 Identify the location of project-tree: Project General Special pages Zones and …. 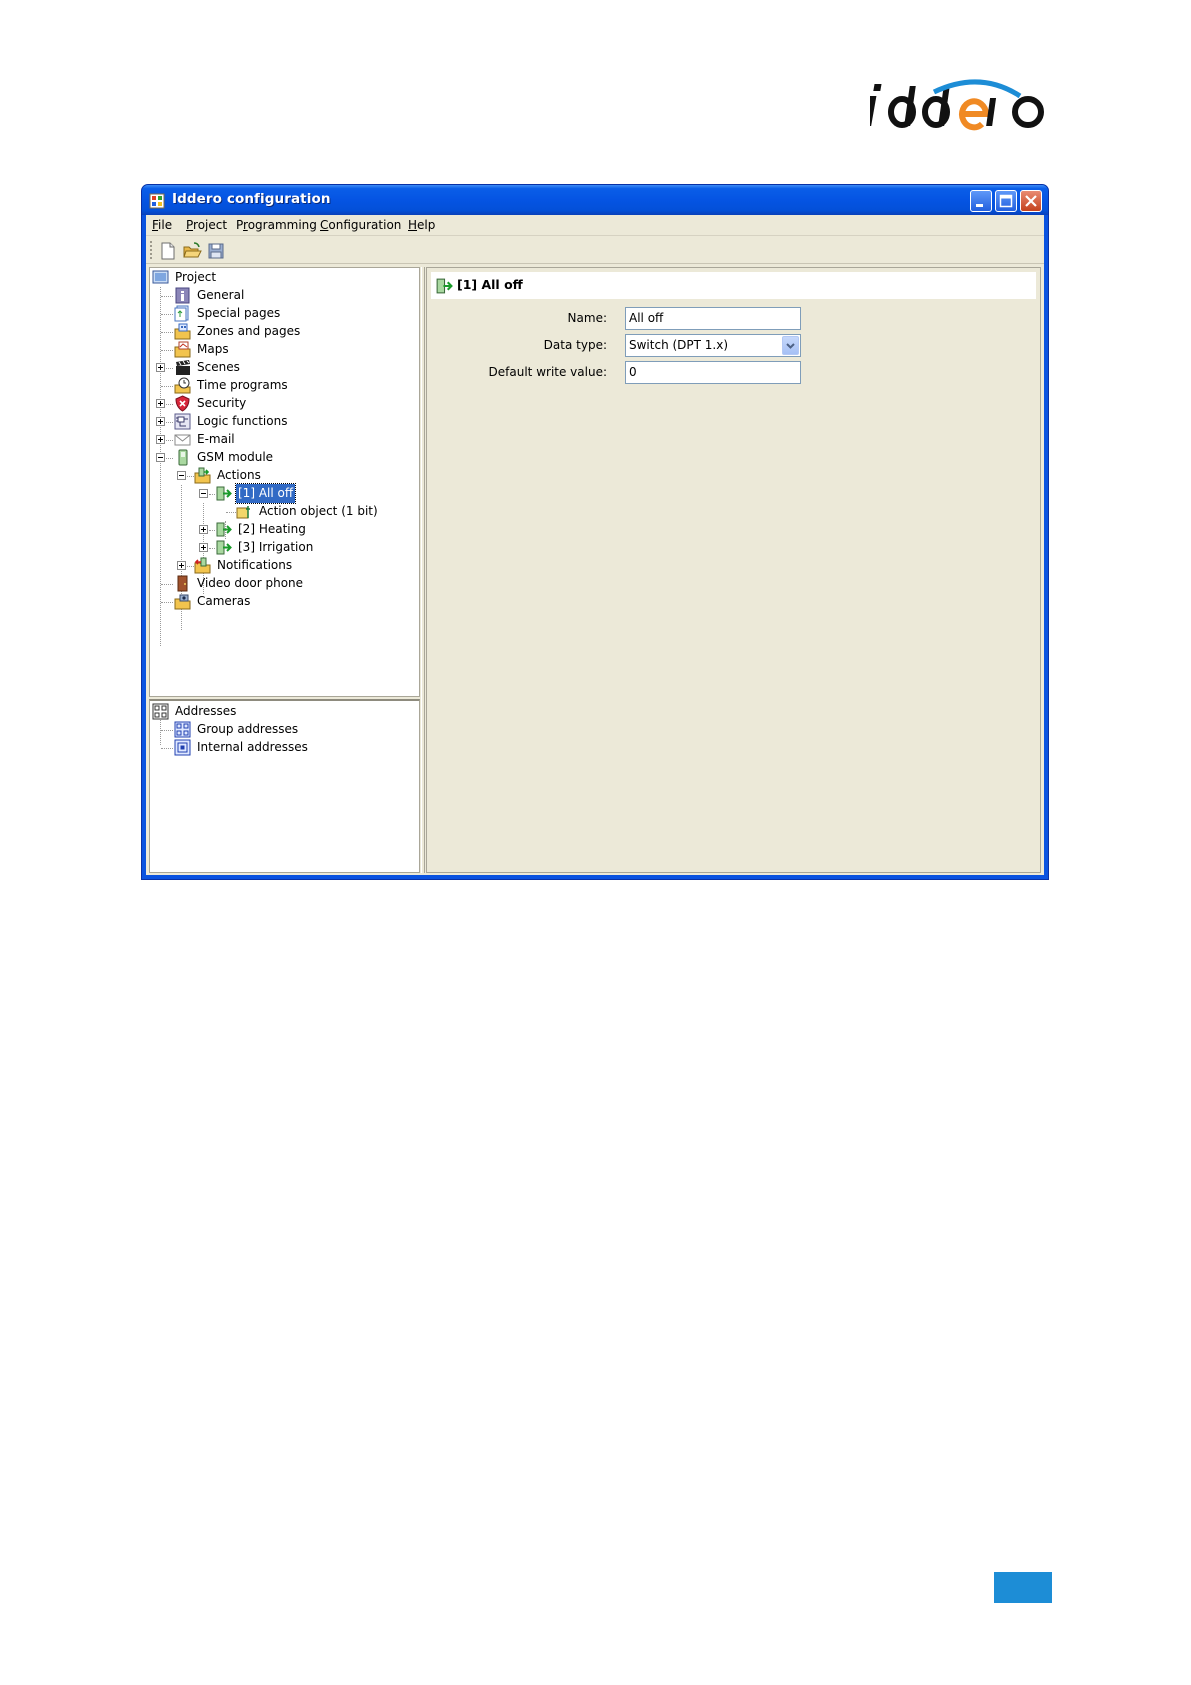
(284, 482).